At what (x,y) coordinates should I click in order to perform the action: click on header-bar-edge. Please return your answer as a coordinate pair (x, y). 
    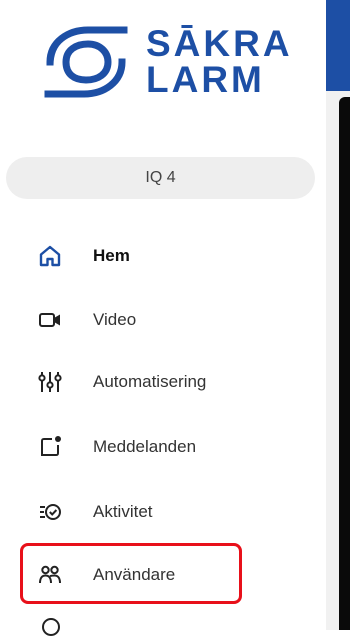
    Looking at the image, I should click on (338, 45).